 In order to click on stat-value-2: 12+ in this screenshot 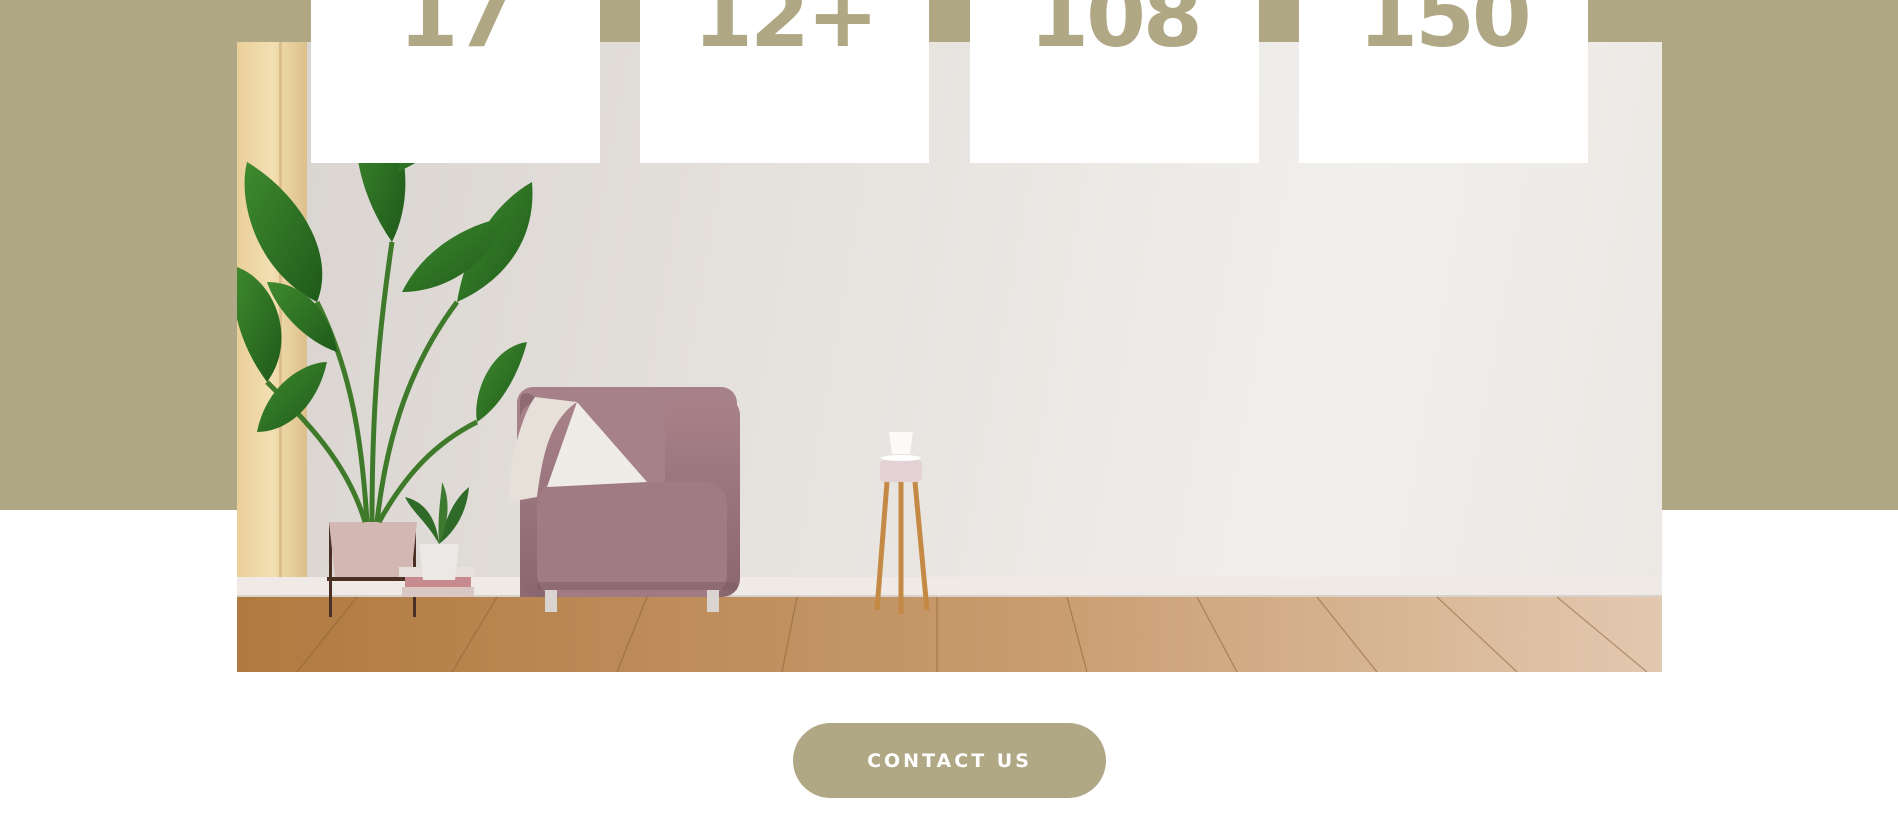, I will do `click(786, 33)`.